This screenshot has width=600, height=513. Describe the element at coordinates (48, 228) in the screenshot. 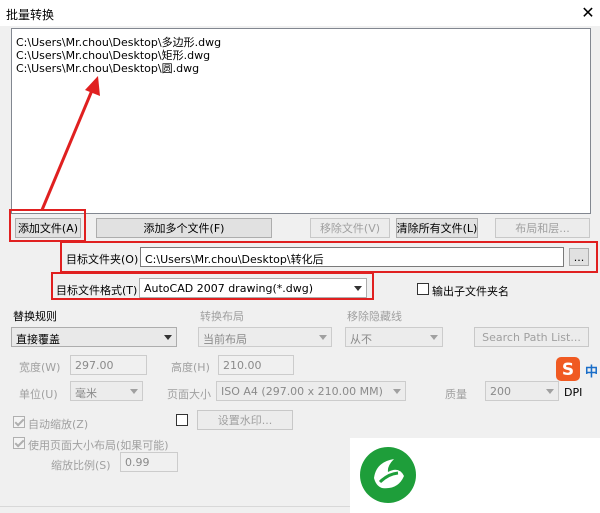

I see `add-file-button: 添加文件(A)` at that location.